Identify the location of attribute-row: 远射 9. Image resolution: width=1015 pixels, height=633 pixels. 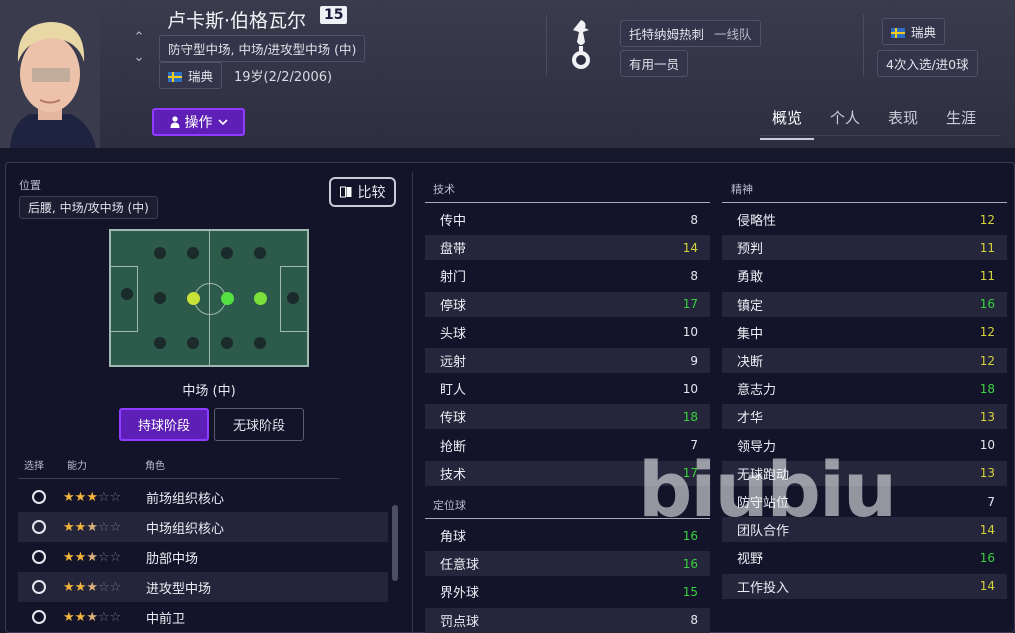
(567, 360).